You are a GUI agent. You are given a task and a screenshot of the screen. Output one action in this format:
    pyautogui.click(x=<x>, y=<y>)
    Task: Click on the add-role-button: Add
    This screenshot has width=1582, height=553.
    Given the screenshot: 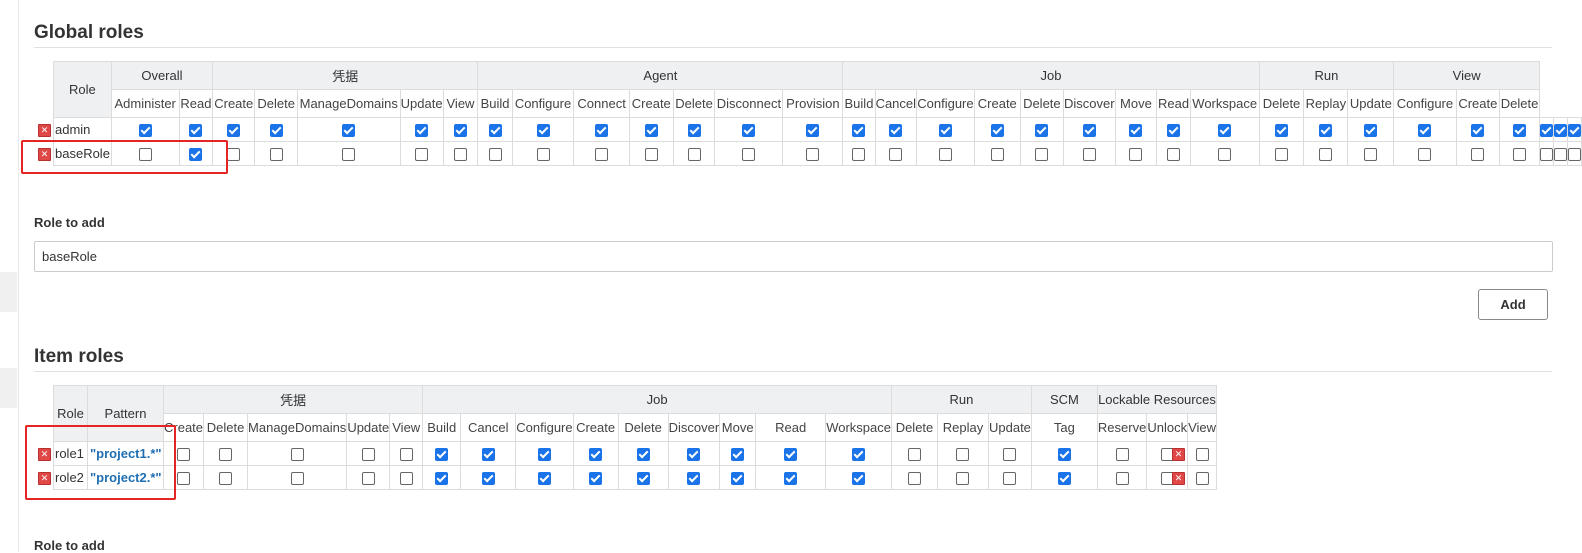 What is the action you would take?
    pyautogui.click(x=1513, y=304)
    